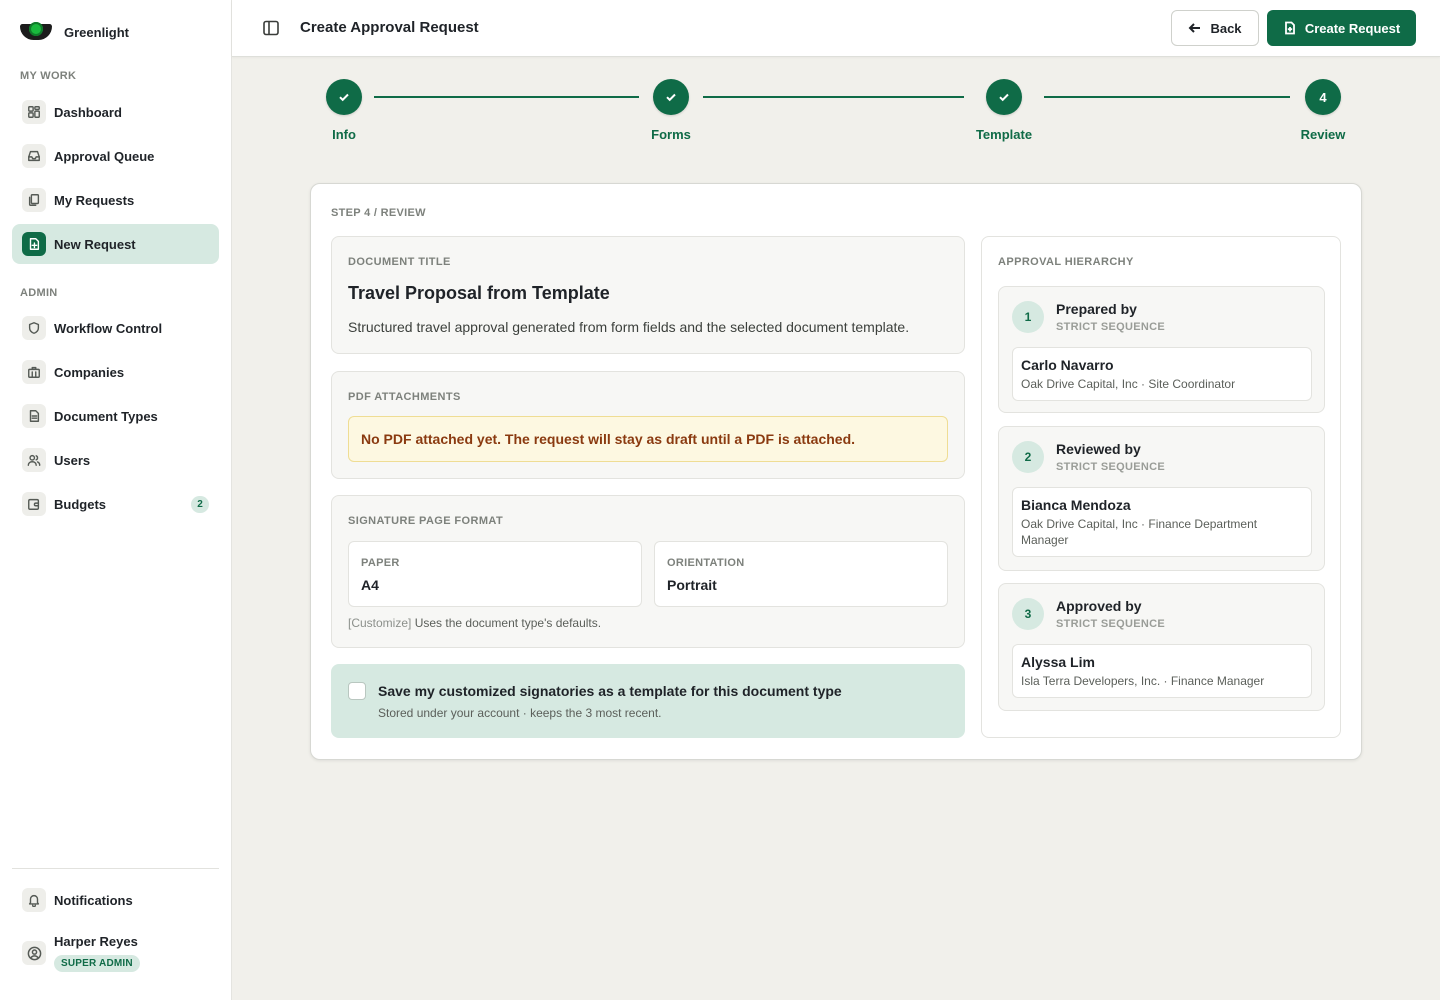 Image resolution: width=1440 pixels, height=1000 pixels. What do you see at coordinates (801, 574) in the screenshot?
I see `orientation-format-box: ORIENTATION Portrait` at bounding box center [801, 574].